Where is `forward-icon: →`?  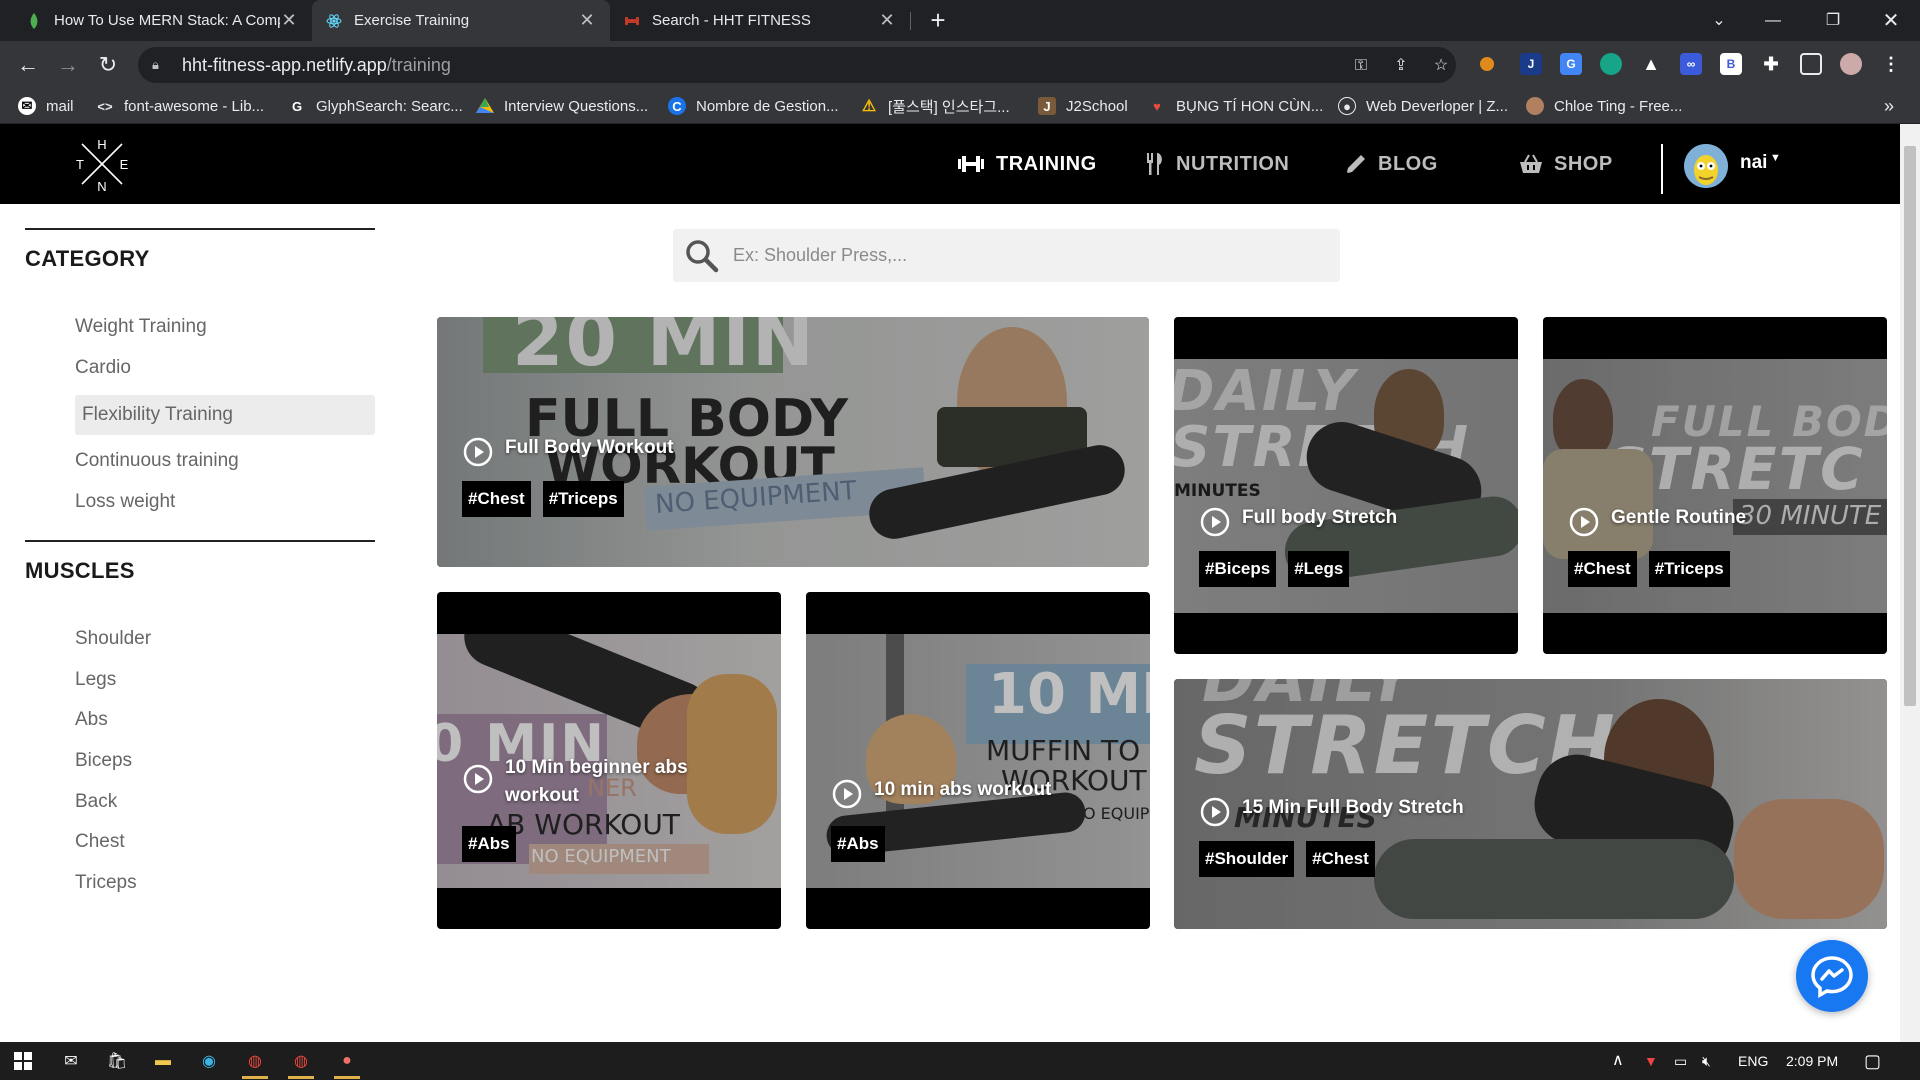
forward-icon: → is located at coordinates (68, 65).